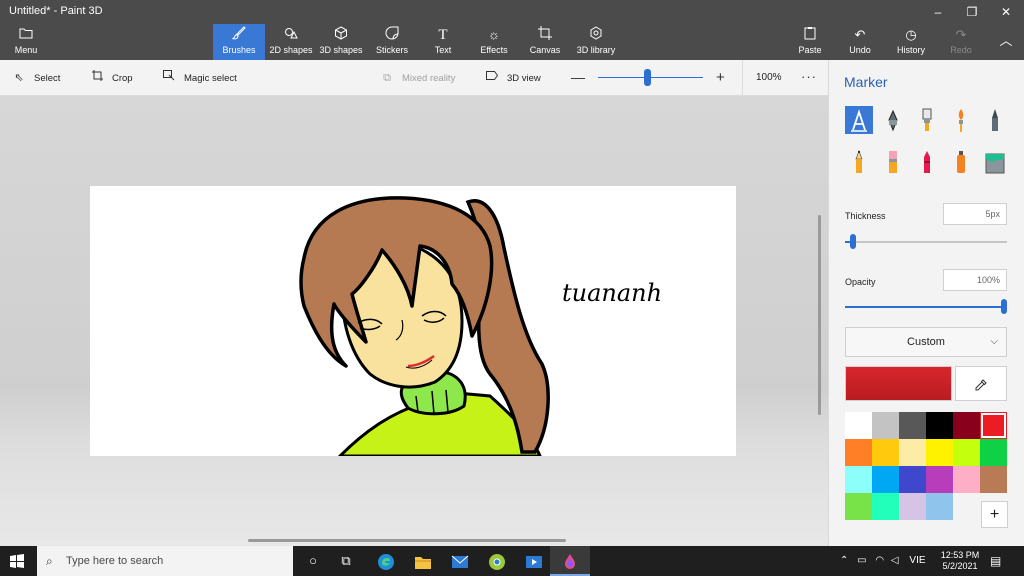  I want to click on wifi-icon: ◠, so click(879, 560).